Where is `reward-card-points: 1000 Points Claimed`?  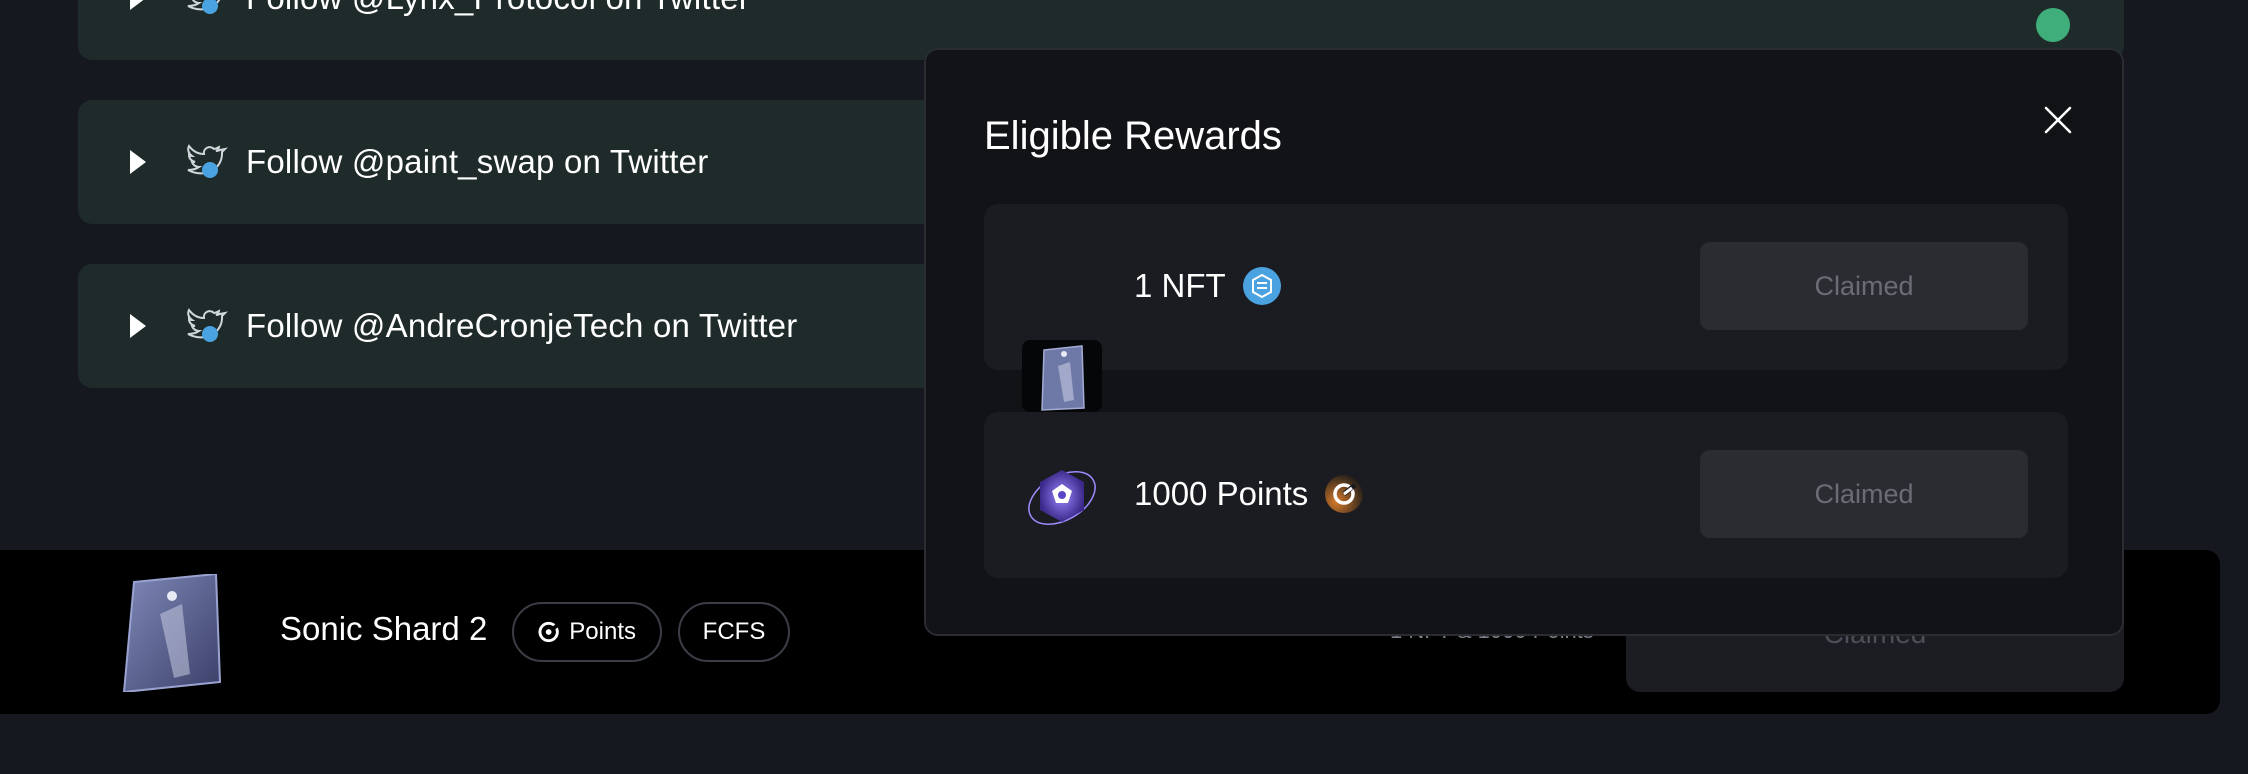 reward-card-points: 1000 Points Claimed is located at coordinates (1526, 495).